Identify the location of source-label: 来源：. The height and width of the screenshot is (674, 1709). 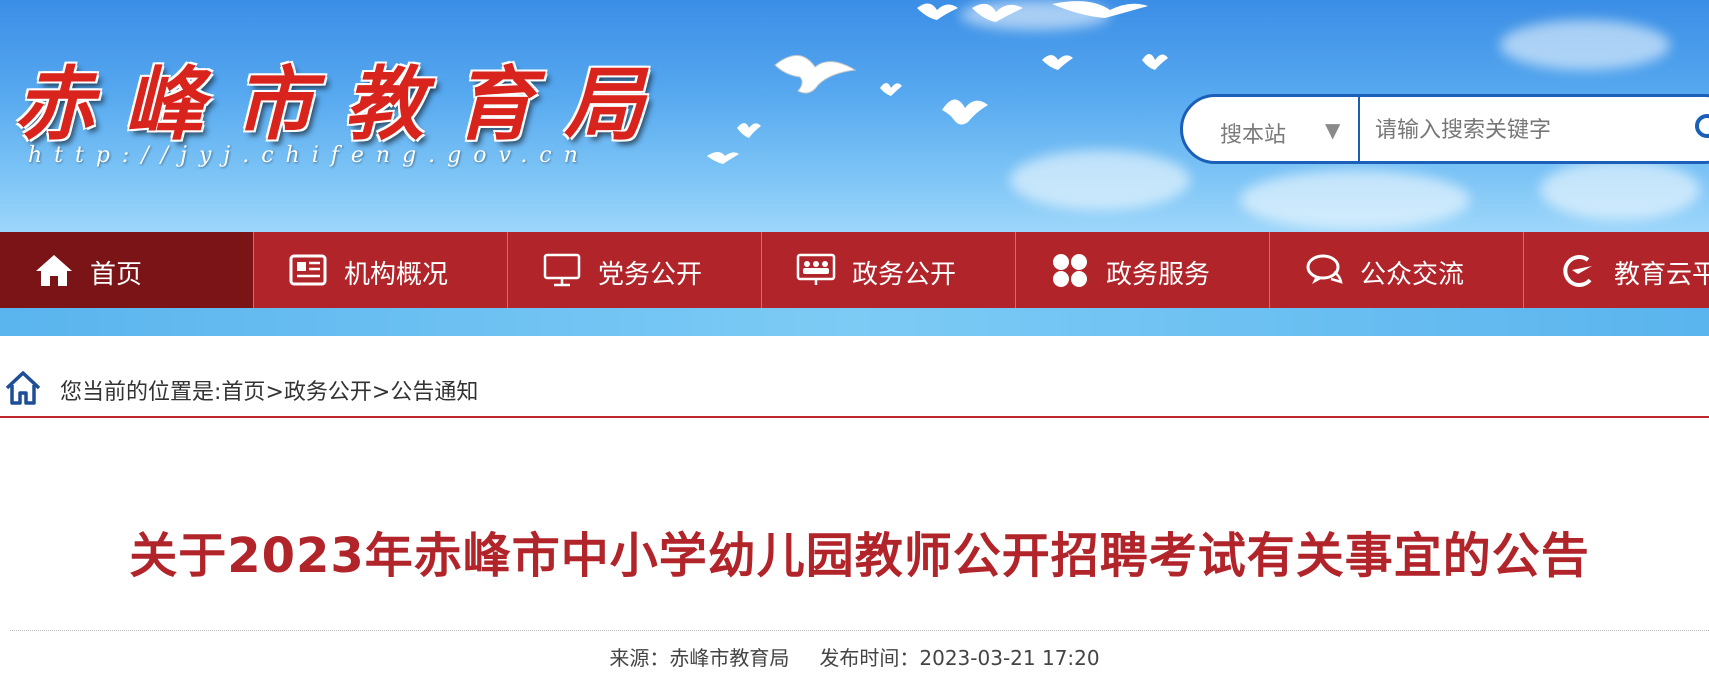
(639, 658).